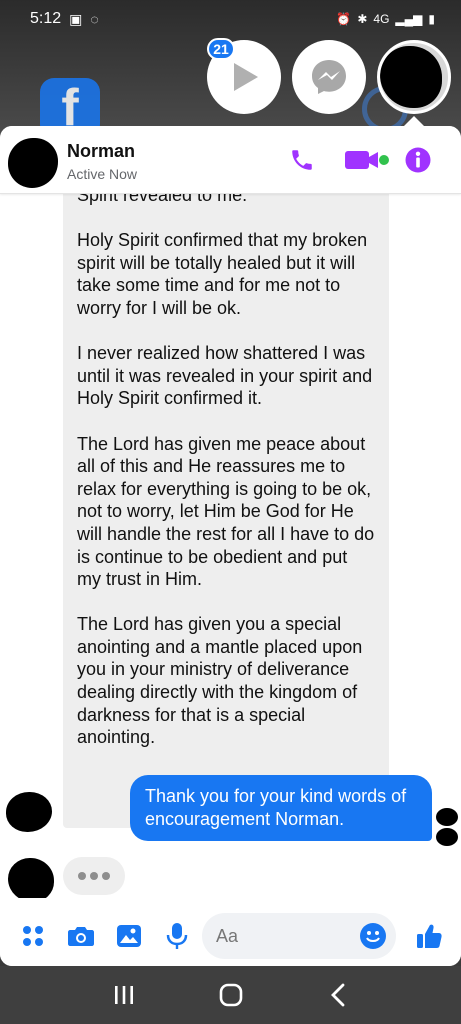  I want to click on status-time: 5:12, so click(46, 18).